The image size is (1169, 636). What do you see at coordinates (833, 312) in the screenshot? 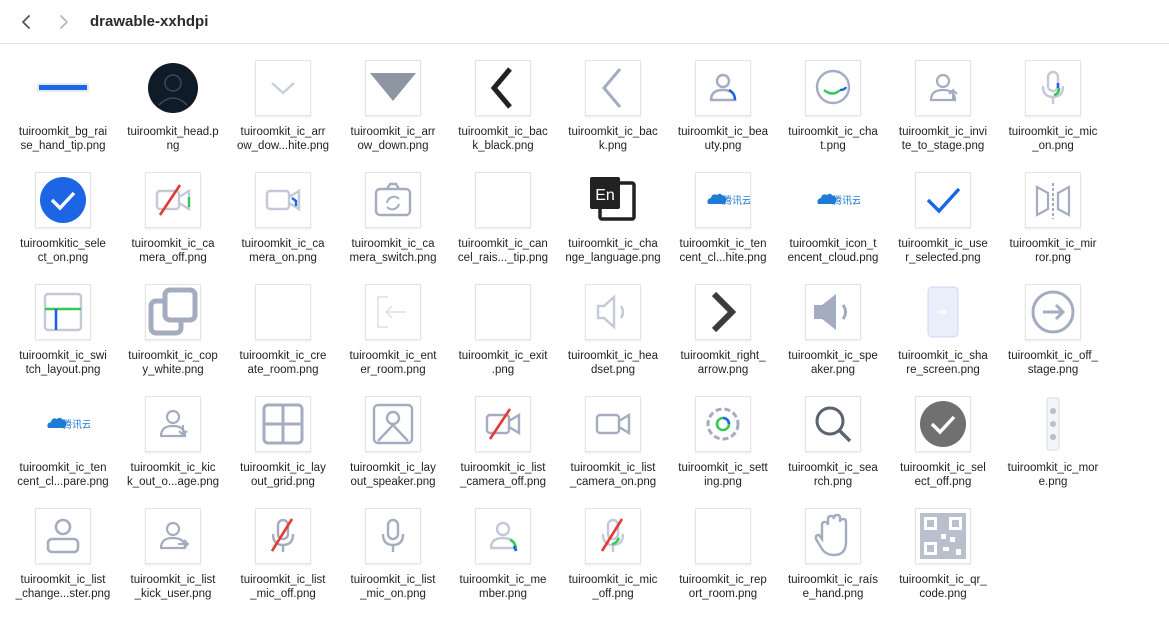
I see `speaker-icon` at bounding box center [833, 312].